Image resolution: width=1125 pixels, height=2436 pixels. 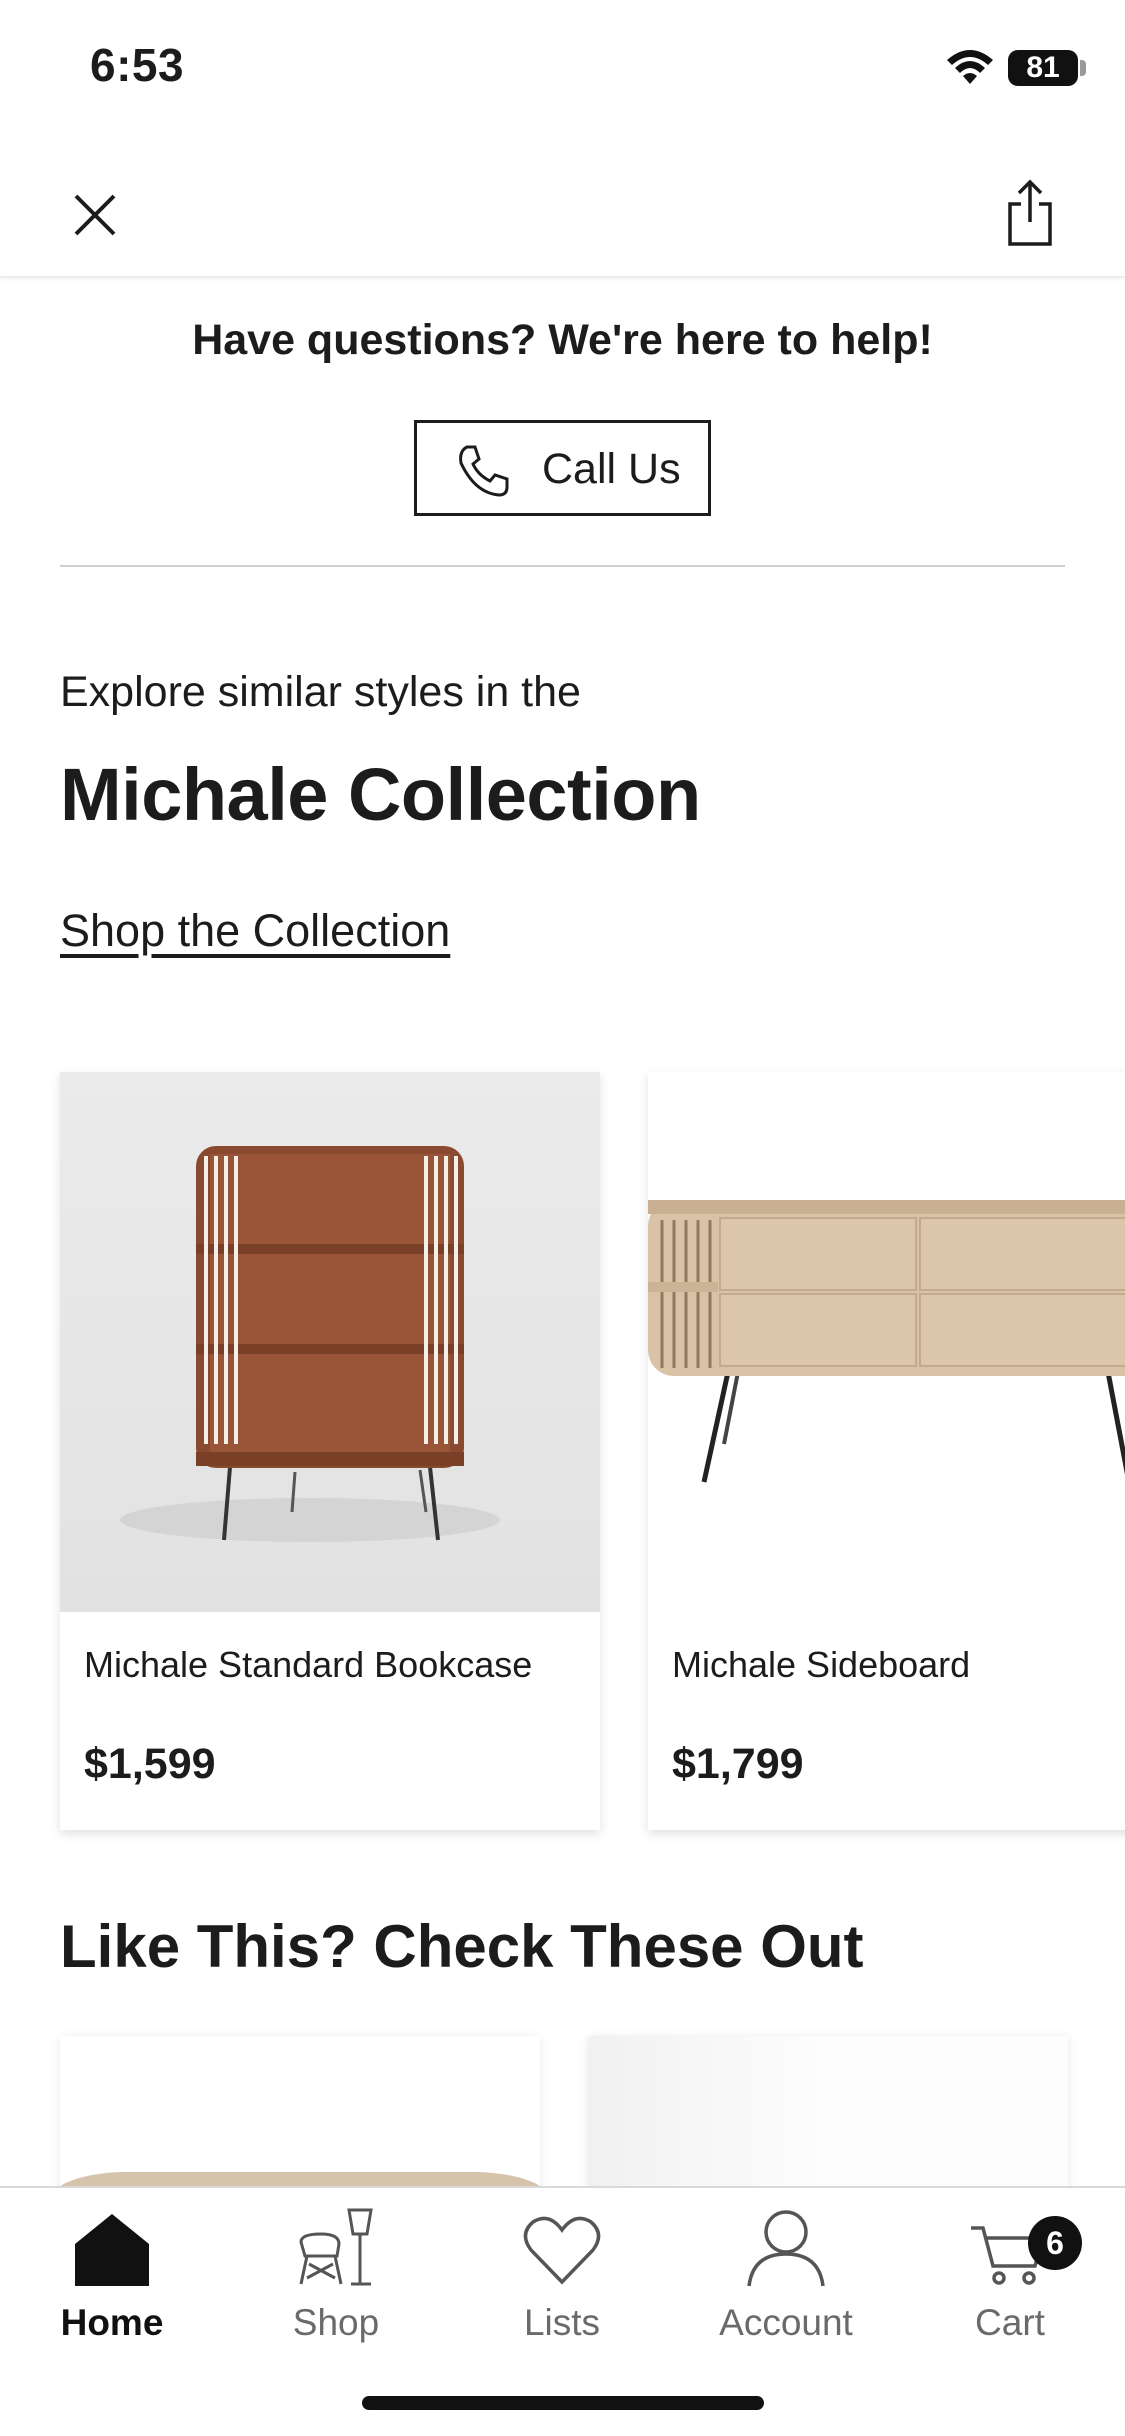 I want to click on tab-home: Home, so click(x=112, y=2274).